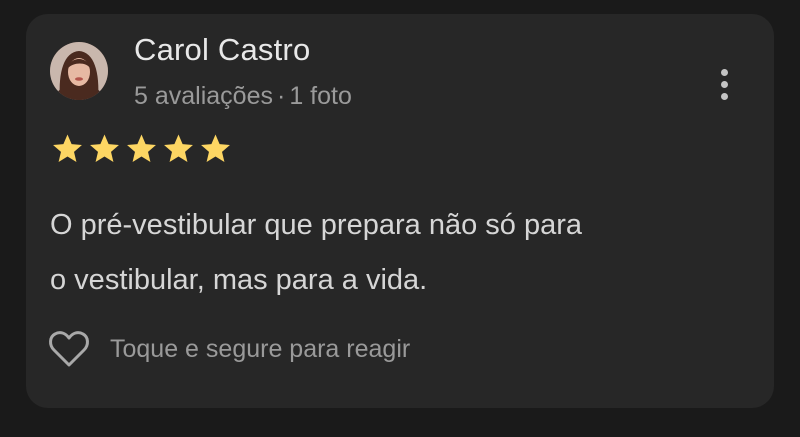 The image size is (800, 437). What do you see at coordinates (320, 96) in the screenshot?
I see `photo-count: 1 foto` at bounding box center [320, 96].